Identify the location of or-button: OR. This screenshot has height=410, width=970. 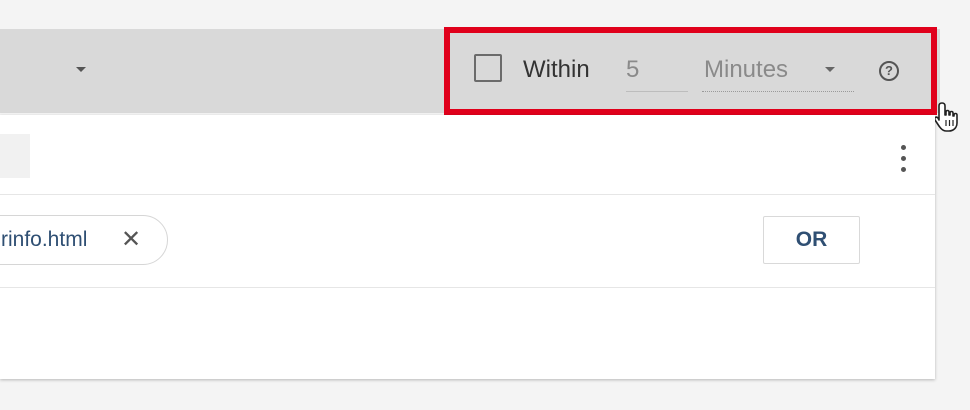
(811, 240).